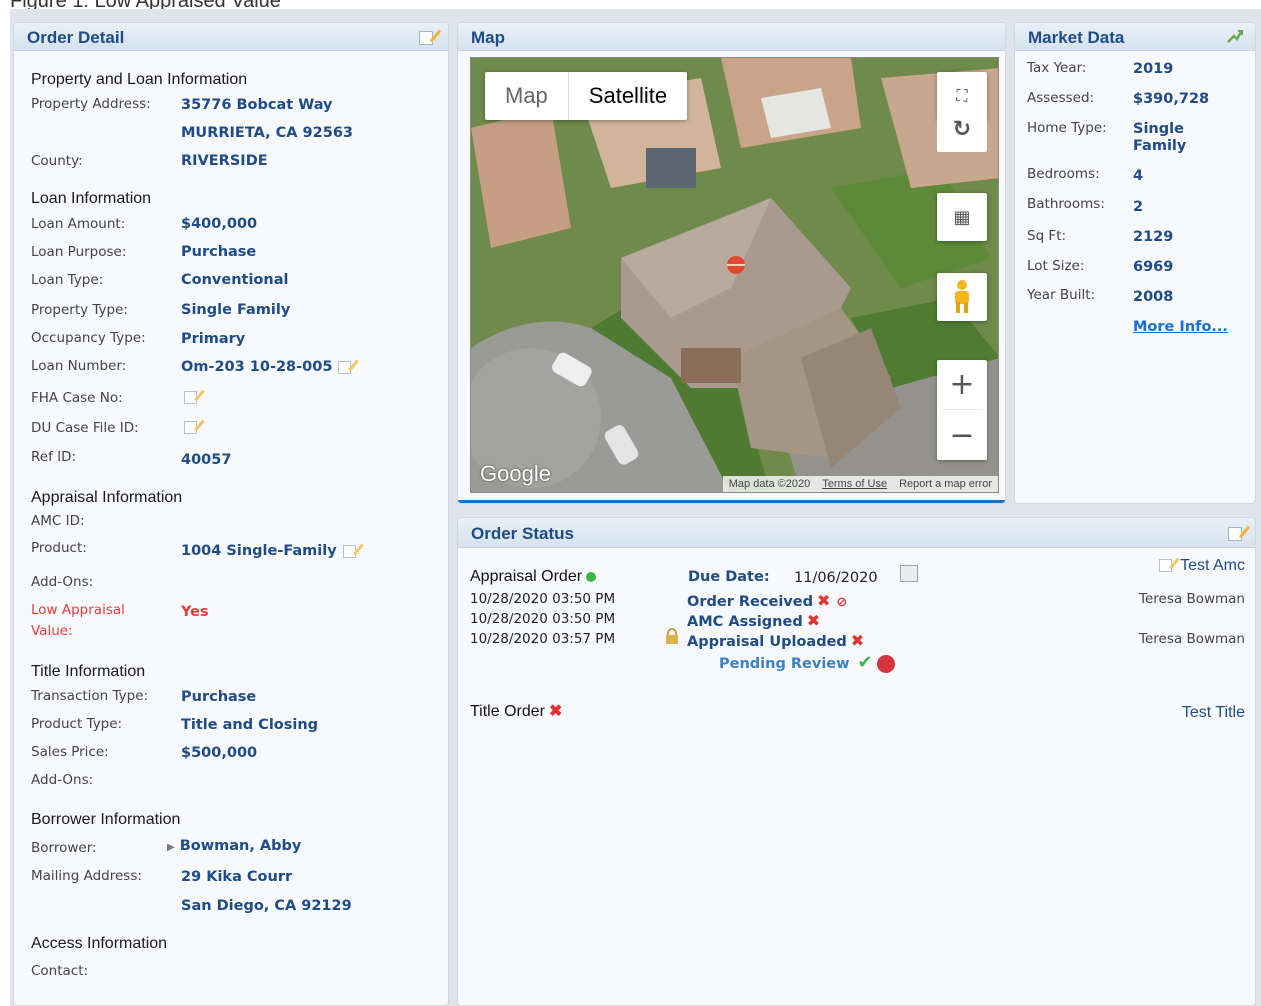 The width and height of the screenshot is (1261, 1006). I want to click on edit-fha-case-icon, so click(190, 397).